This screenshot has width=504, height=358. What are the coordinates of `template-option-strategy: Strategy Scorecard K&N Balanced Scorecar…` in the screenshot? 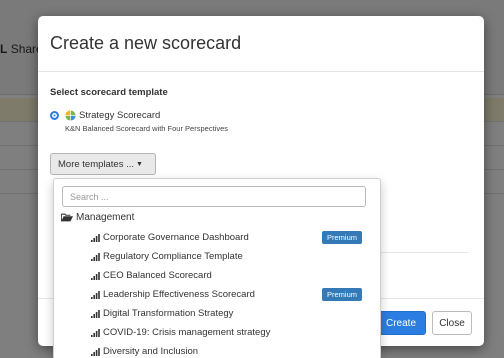 It's located at (261, 121).